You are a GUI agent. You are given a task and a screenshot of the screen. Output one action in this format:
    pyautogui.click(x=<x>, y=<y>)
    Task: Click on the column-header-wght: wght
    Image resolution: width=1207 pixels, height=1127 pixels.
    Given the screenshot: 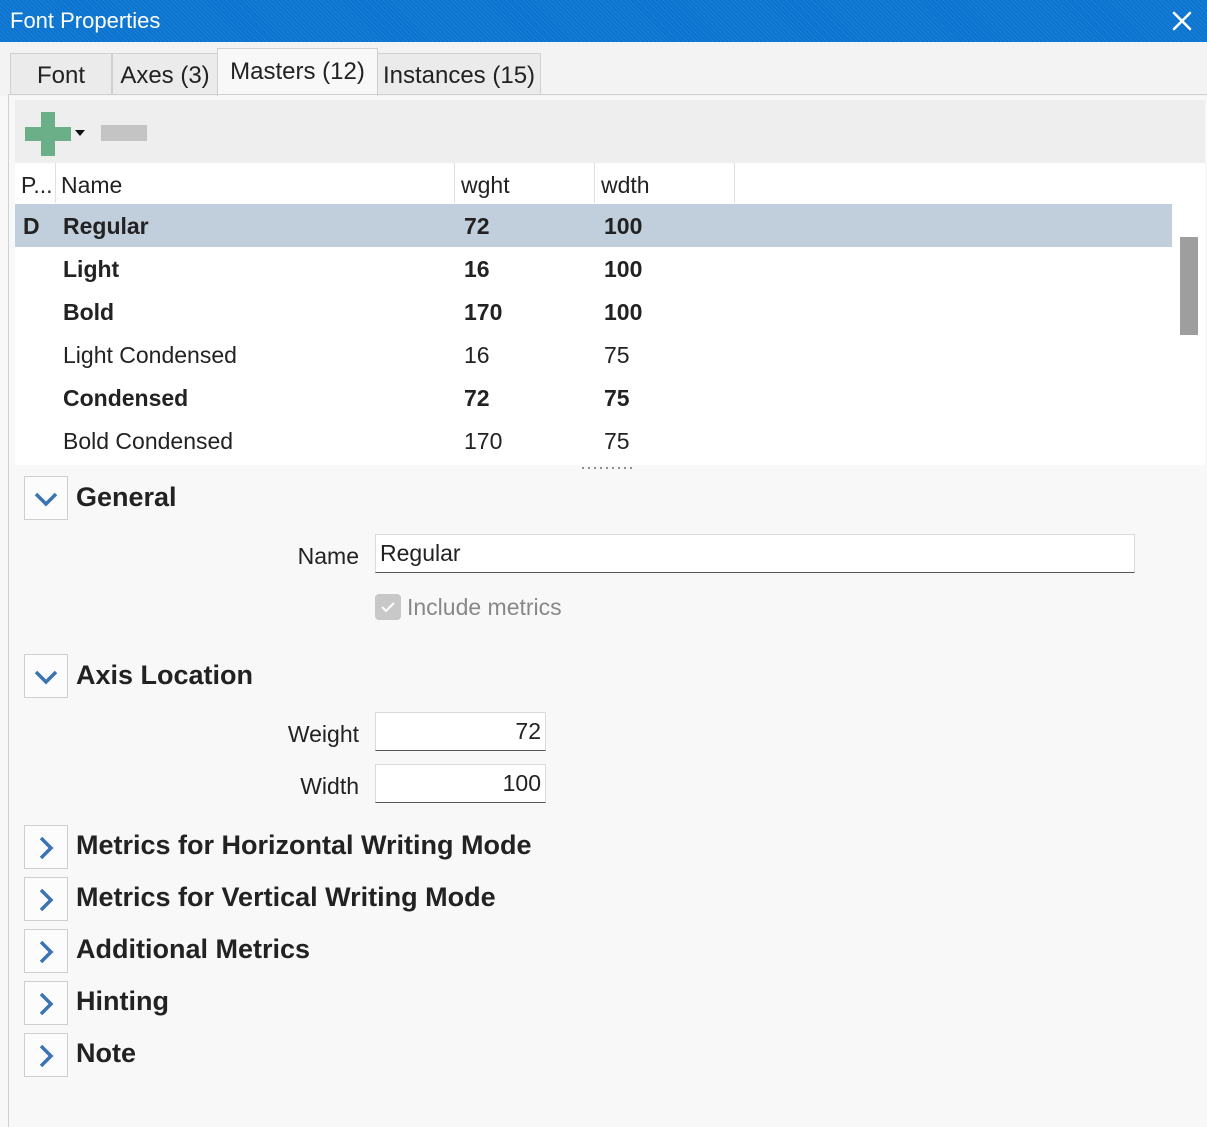 What is the action you would take?
    pyautogui.click(x=524, y=183)
    